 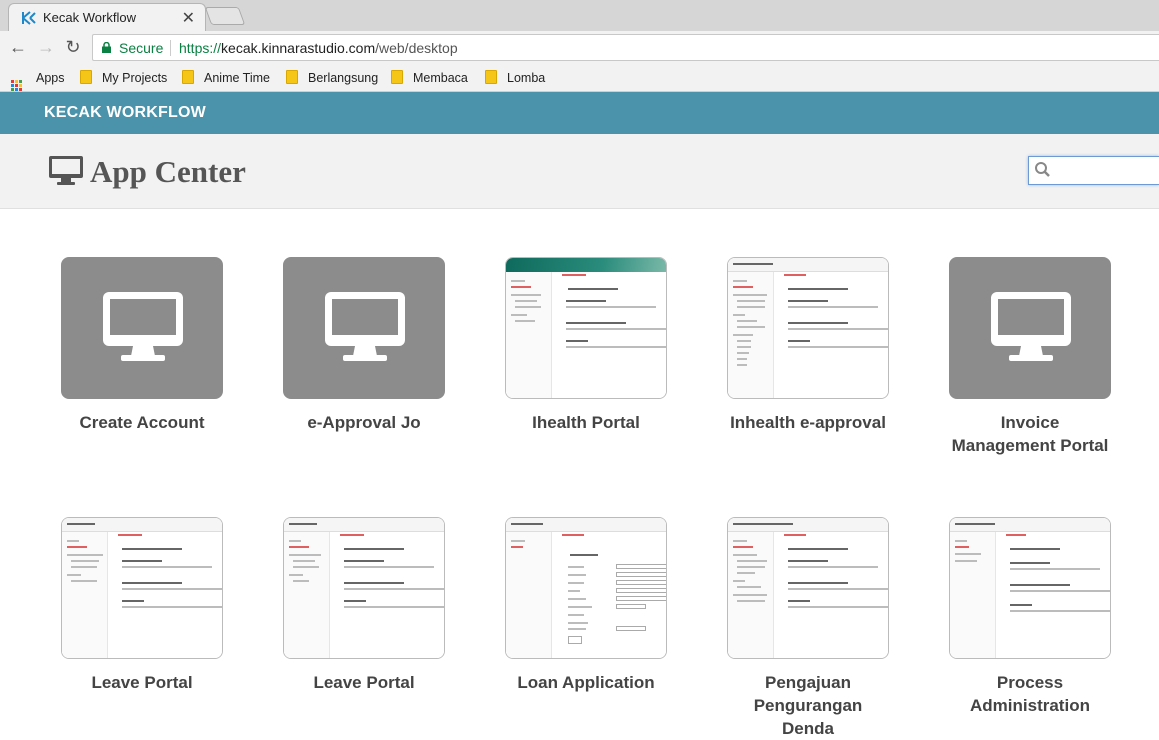 What do you see at coordinates (16, 85) in the screenshot?
I see `apps-grid-icon` at bounding box center [16, 85].